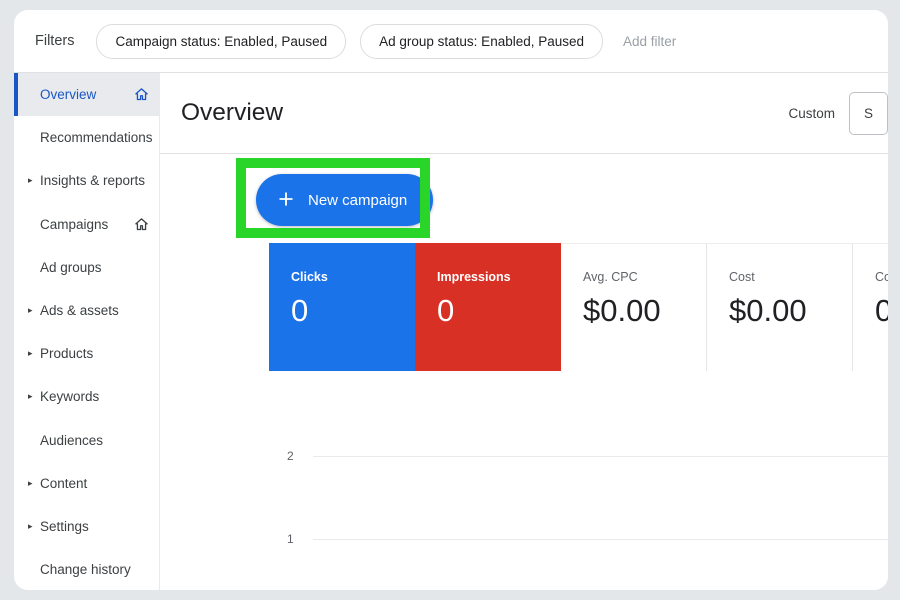 Image resolution: width=900 pixels, height=600 pixels. What do you see at coordinates (838, 113) in the screenshot?
I see `date-controls: Custom S` at bounding box center [838, 113].